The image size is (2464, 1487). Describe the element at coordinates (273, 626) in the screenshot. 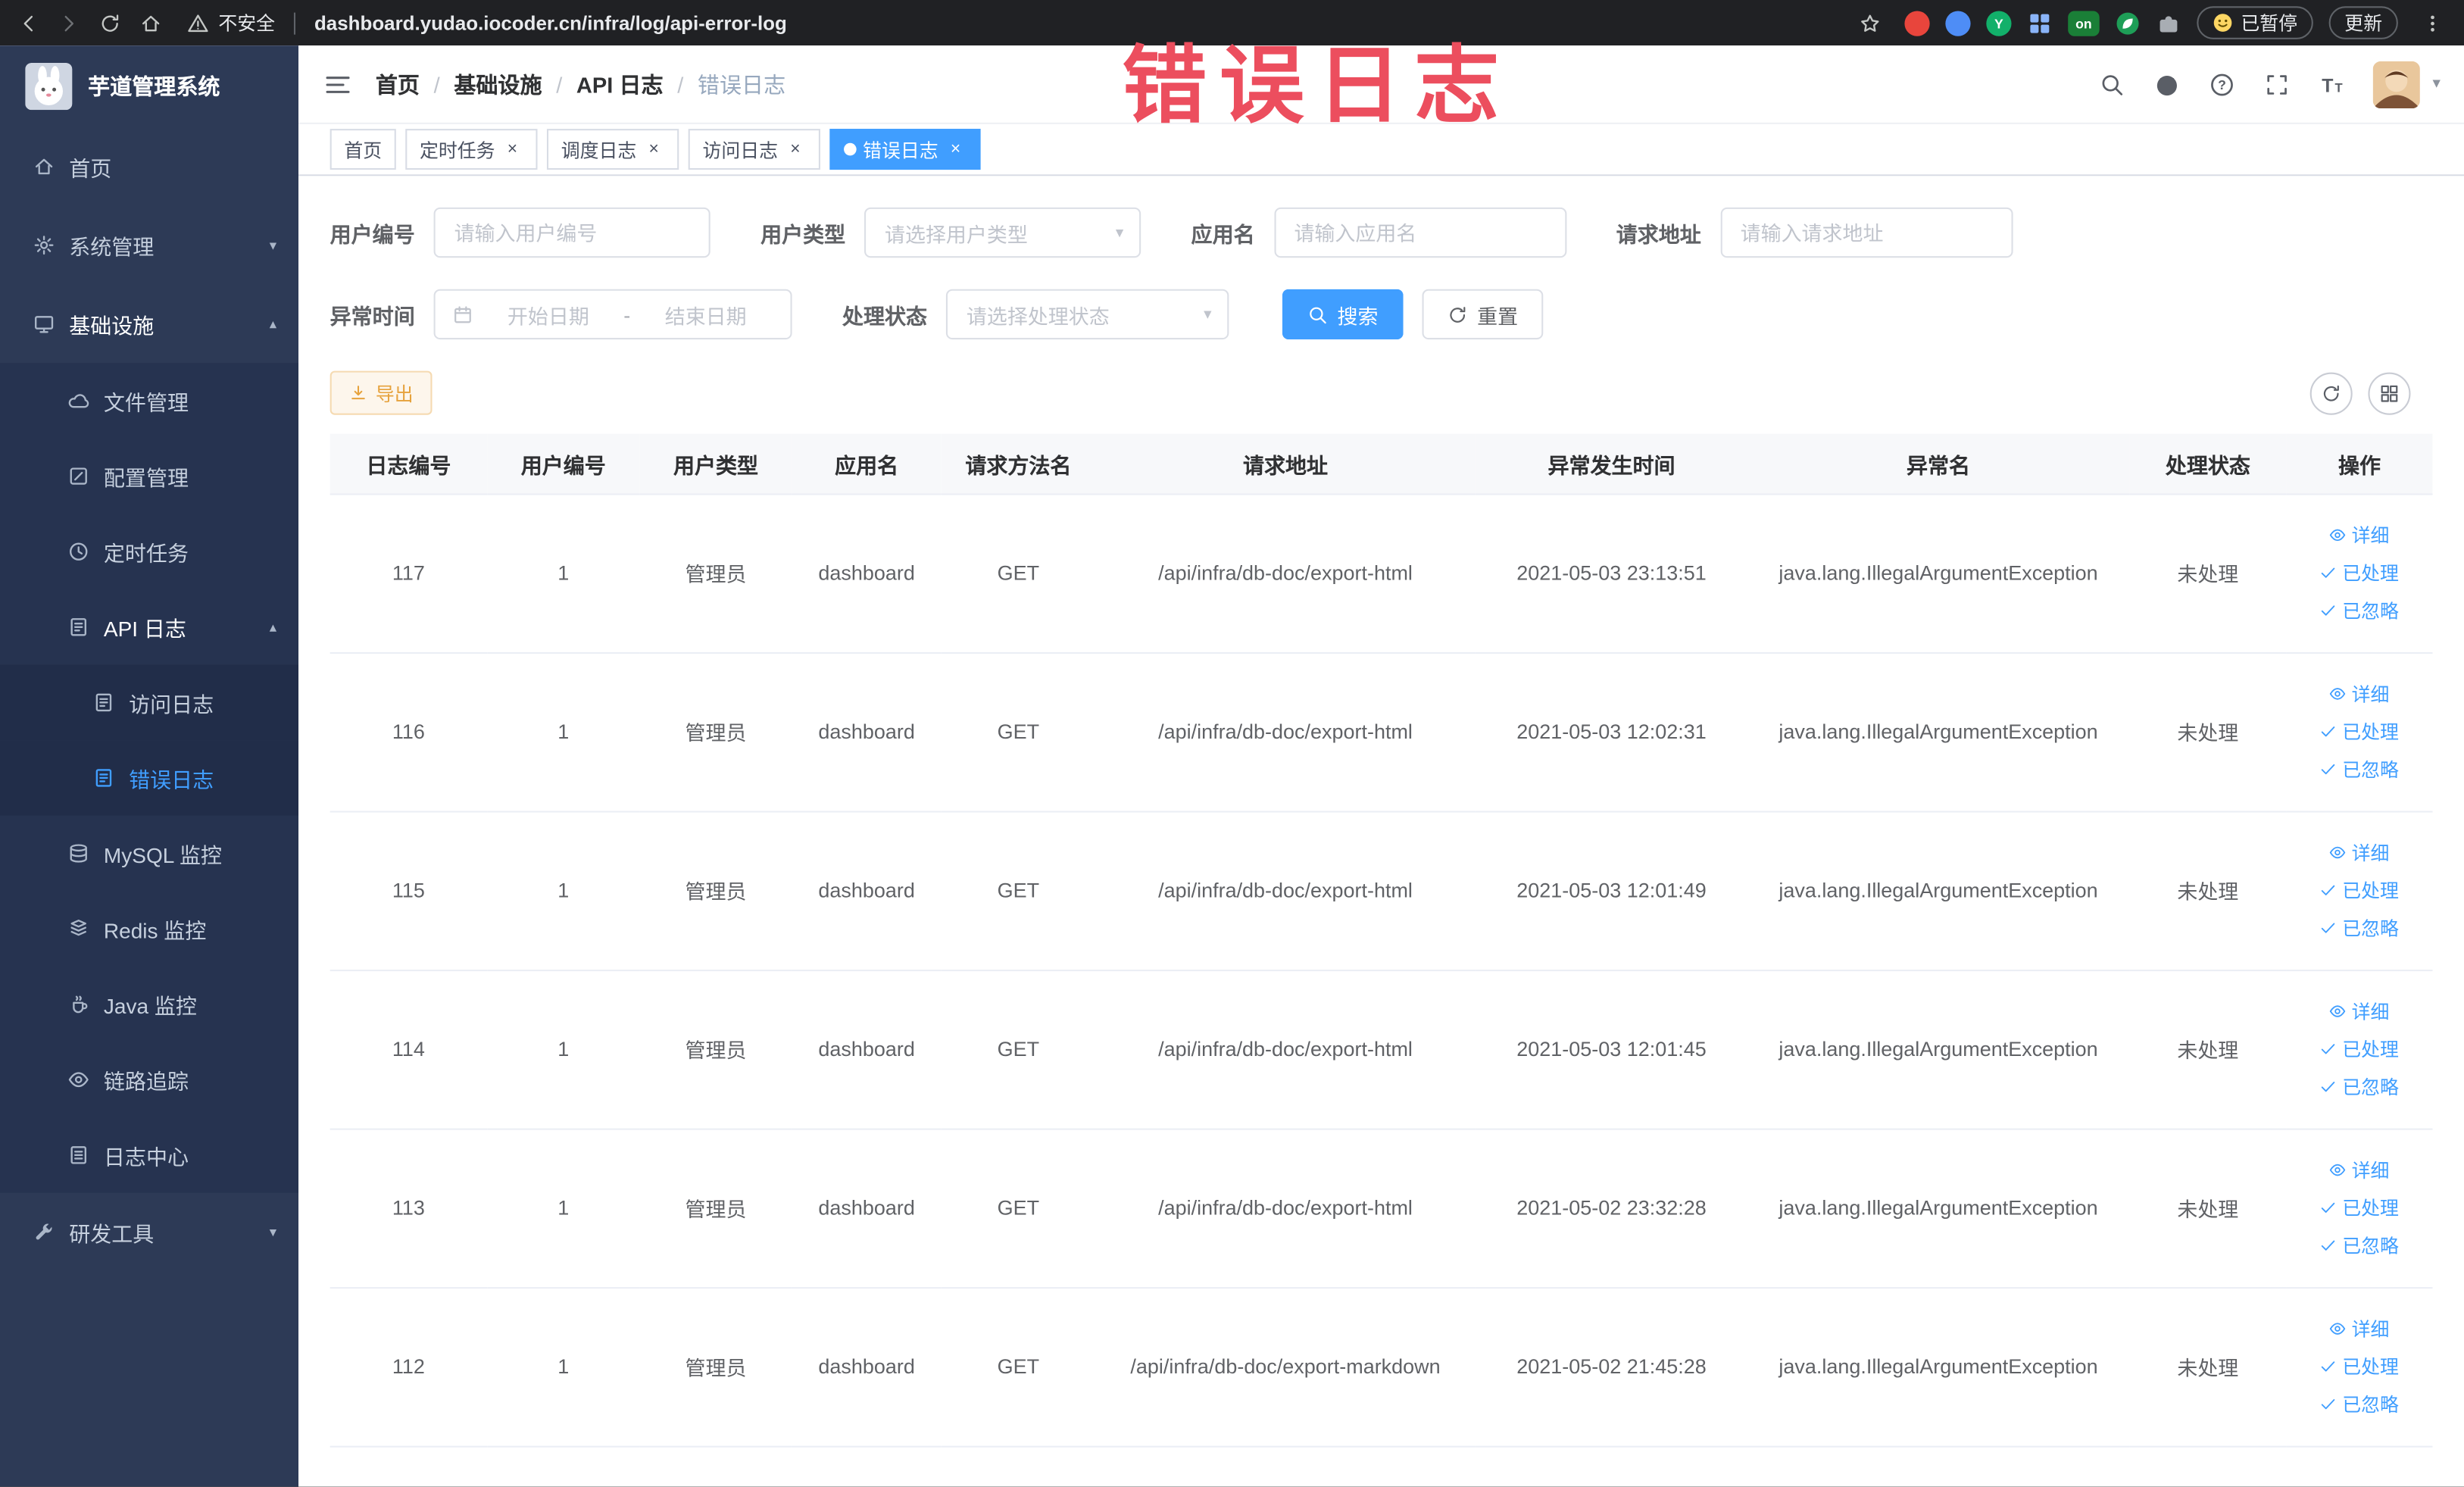

I see `chevron-up-icon: ▴` at that location.